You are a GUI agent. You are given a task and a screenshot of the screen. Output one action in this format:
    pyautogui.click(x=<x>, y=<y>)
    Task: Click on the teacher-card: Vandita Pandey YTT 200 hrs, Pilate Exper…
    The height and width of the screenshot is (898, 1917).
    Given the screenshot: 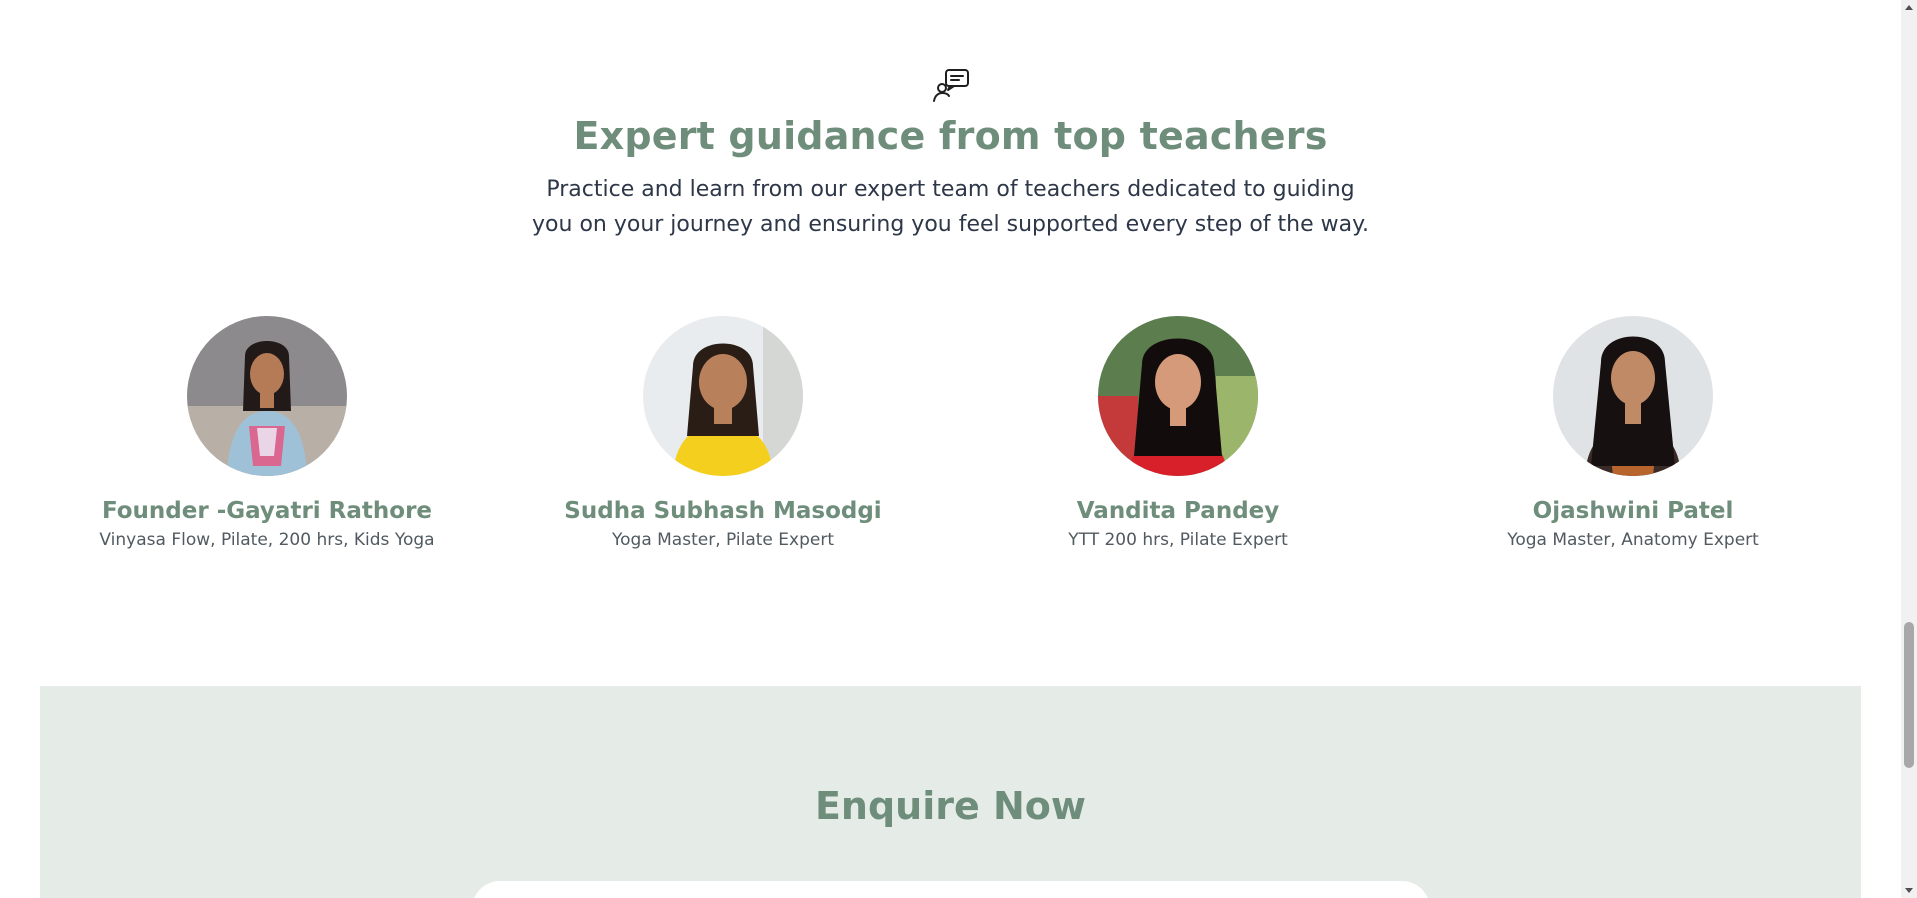 What is the action you would take?
    pyautogui.click(x=1178, y=433)
    